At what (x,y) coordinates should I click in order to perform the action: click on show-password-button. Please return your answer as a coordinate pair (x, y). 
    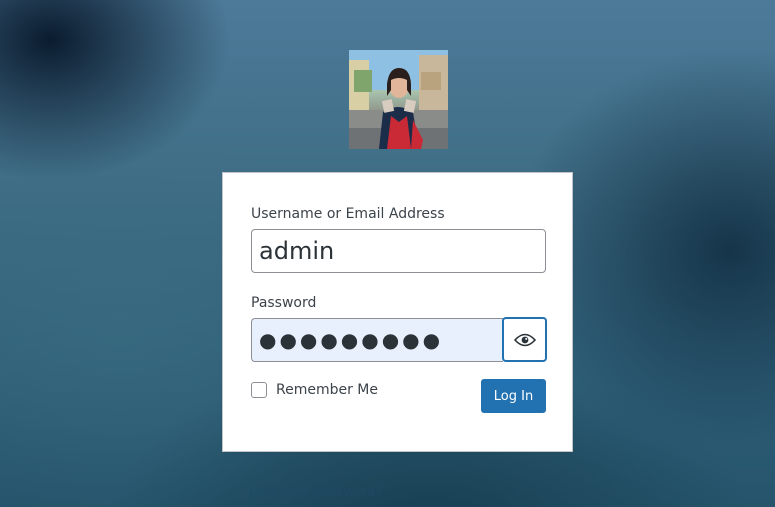
    Looking at the image, I should click on (524, 339).